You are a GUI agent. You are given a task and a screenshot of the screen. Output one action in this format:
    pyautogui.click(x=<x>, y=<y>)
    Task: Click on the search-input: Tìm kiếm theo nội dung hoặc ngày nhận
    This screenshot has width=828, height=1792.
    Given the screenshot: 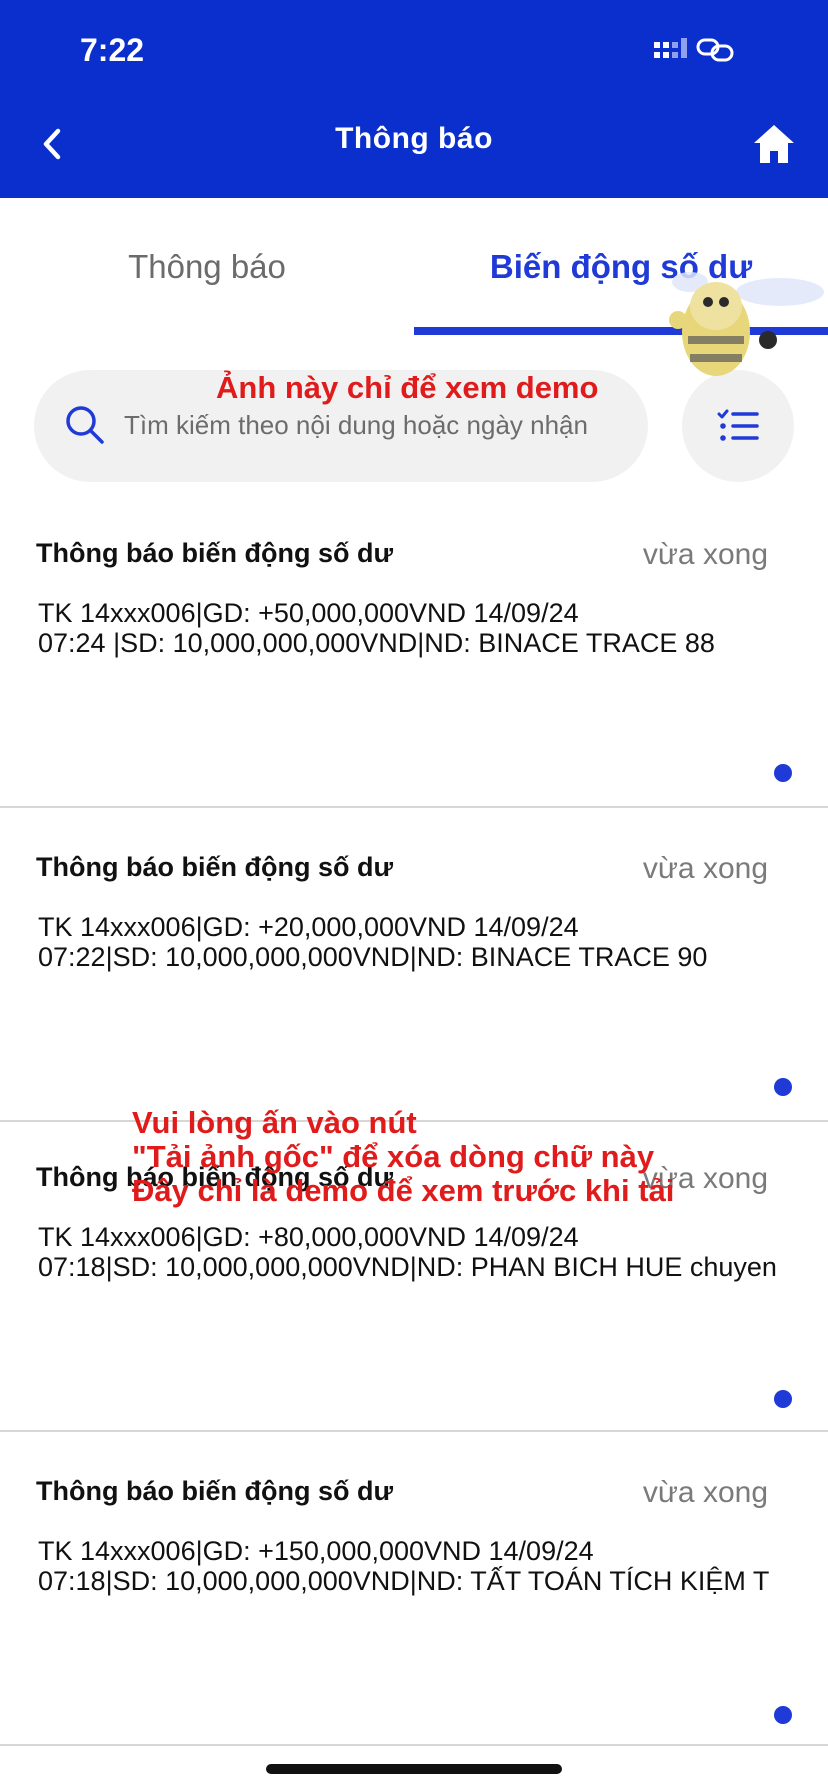 What is the action you would take?
    pyautogui.click(x=341, y=426)
    